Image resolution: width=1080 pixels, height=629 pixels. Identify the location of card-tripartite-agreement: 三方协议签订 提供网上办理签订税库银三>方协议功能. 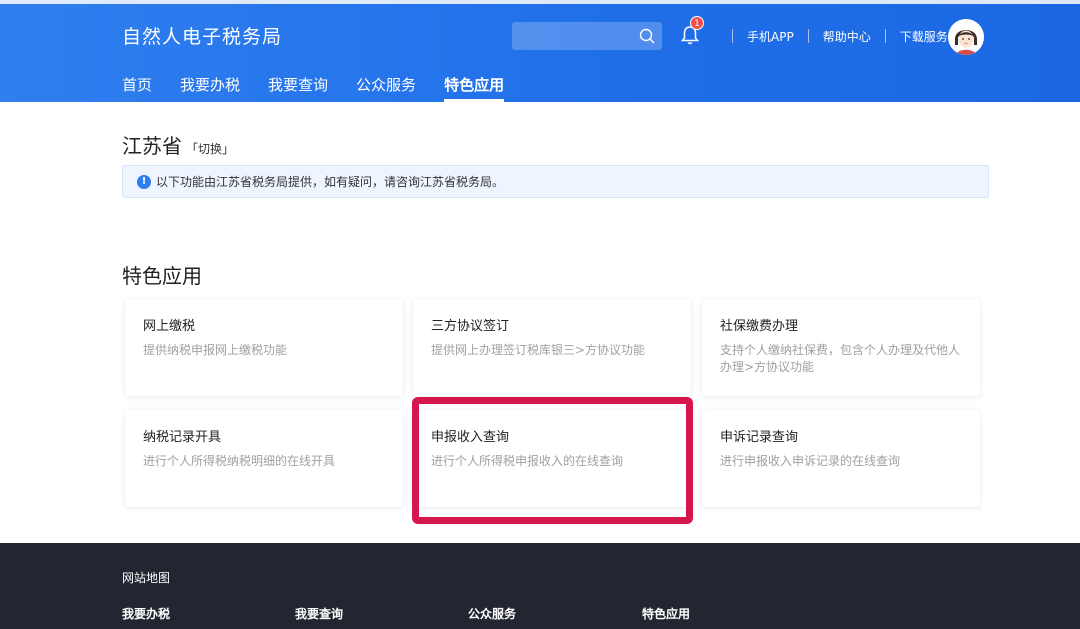
(552, 347).